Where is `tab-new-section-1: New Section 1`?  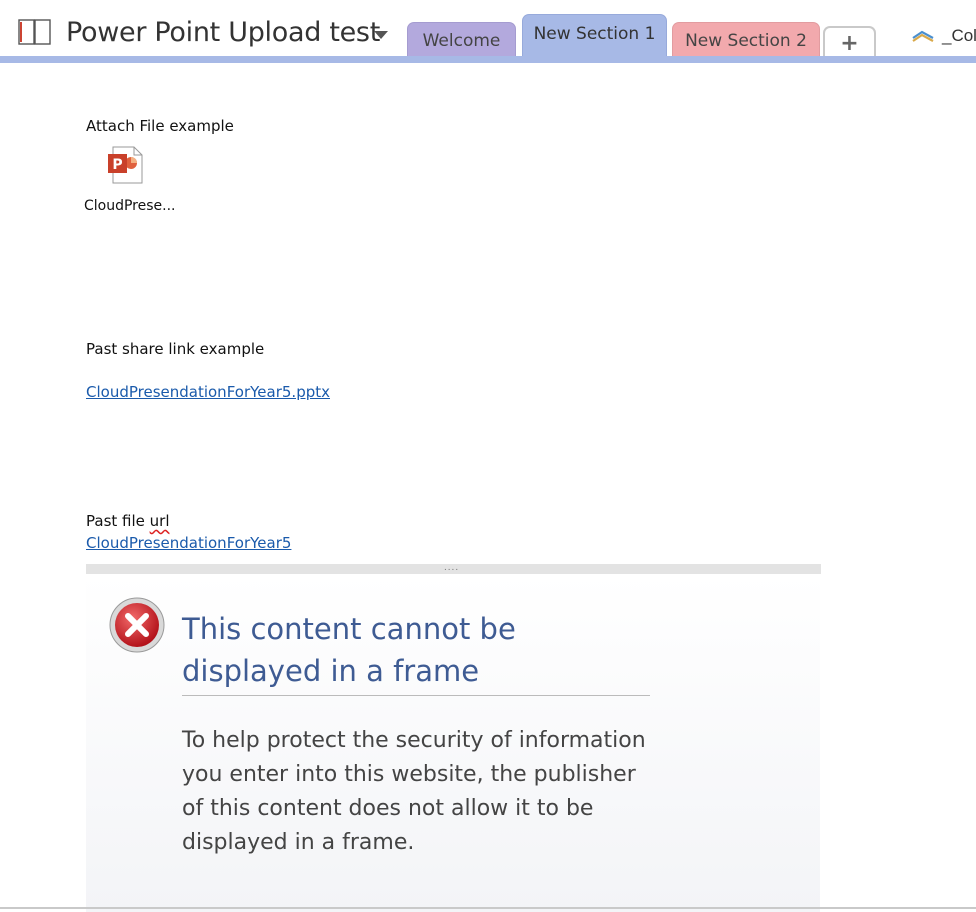
tab-new-section-1: New Section 1 is located at coordinates (594, 36).